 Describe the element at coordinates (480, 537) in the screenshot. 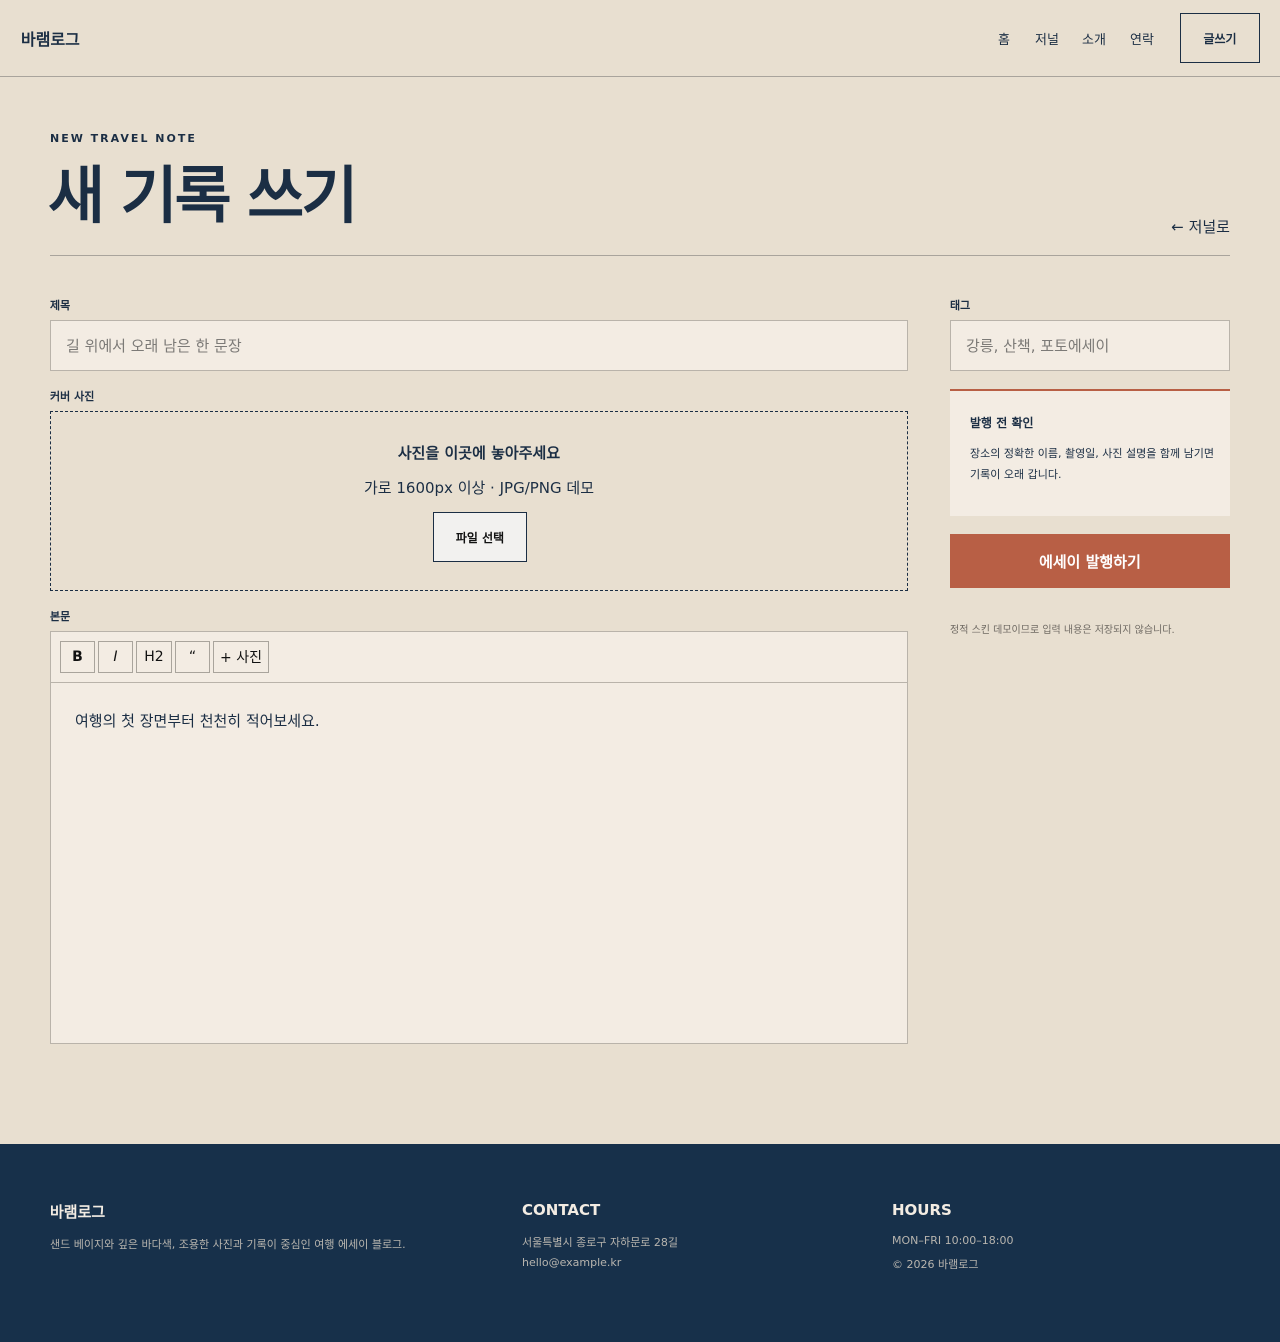

I see `file-select-button: 파일 선택` at that location.